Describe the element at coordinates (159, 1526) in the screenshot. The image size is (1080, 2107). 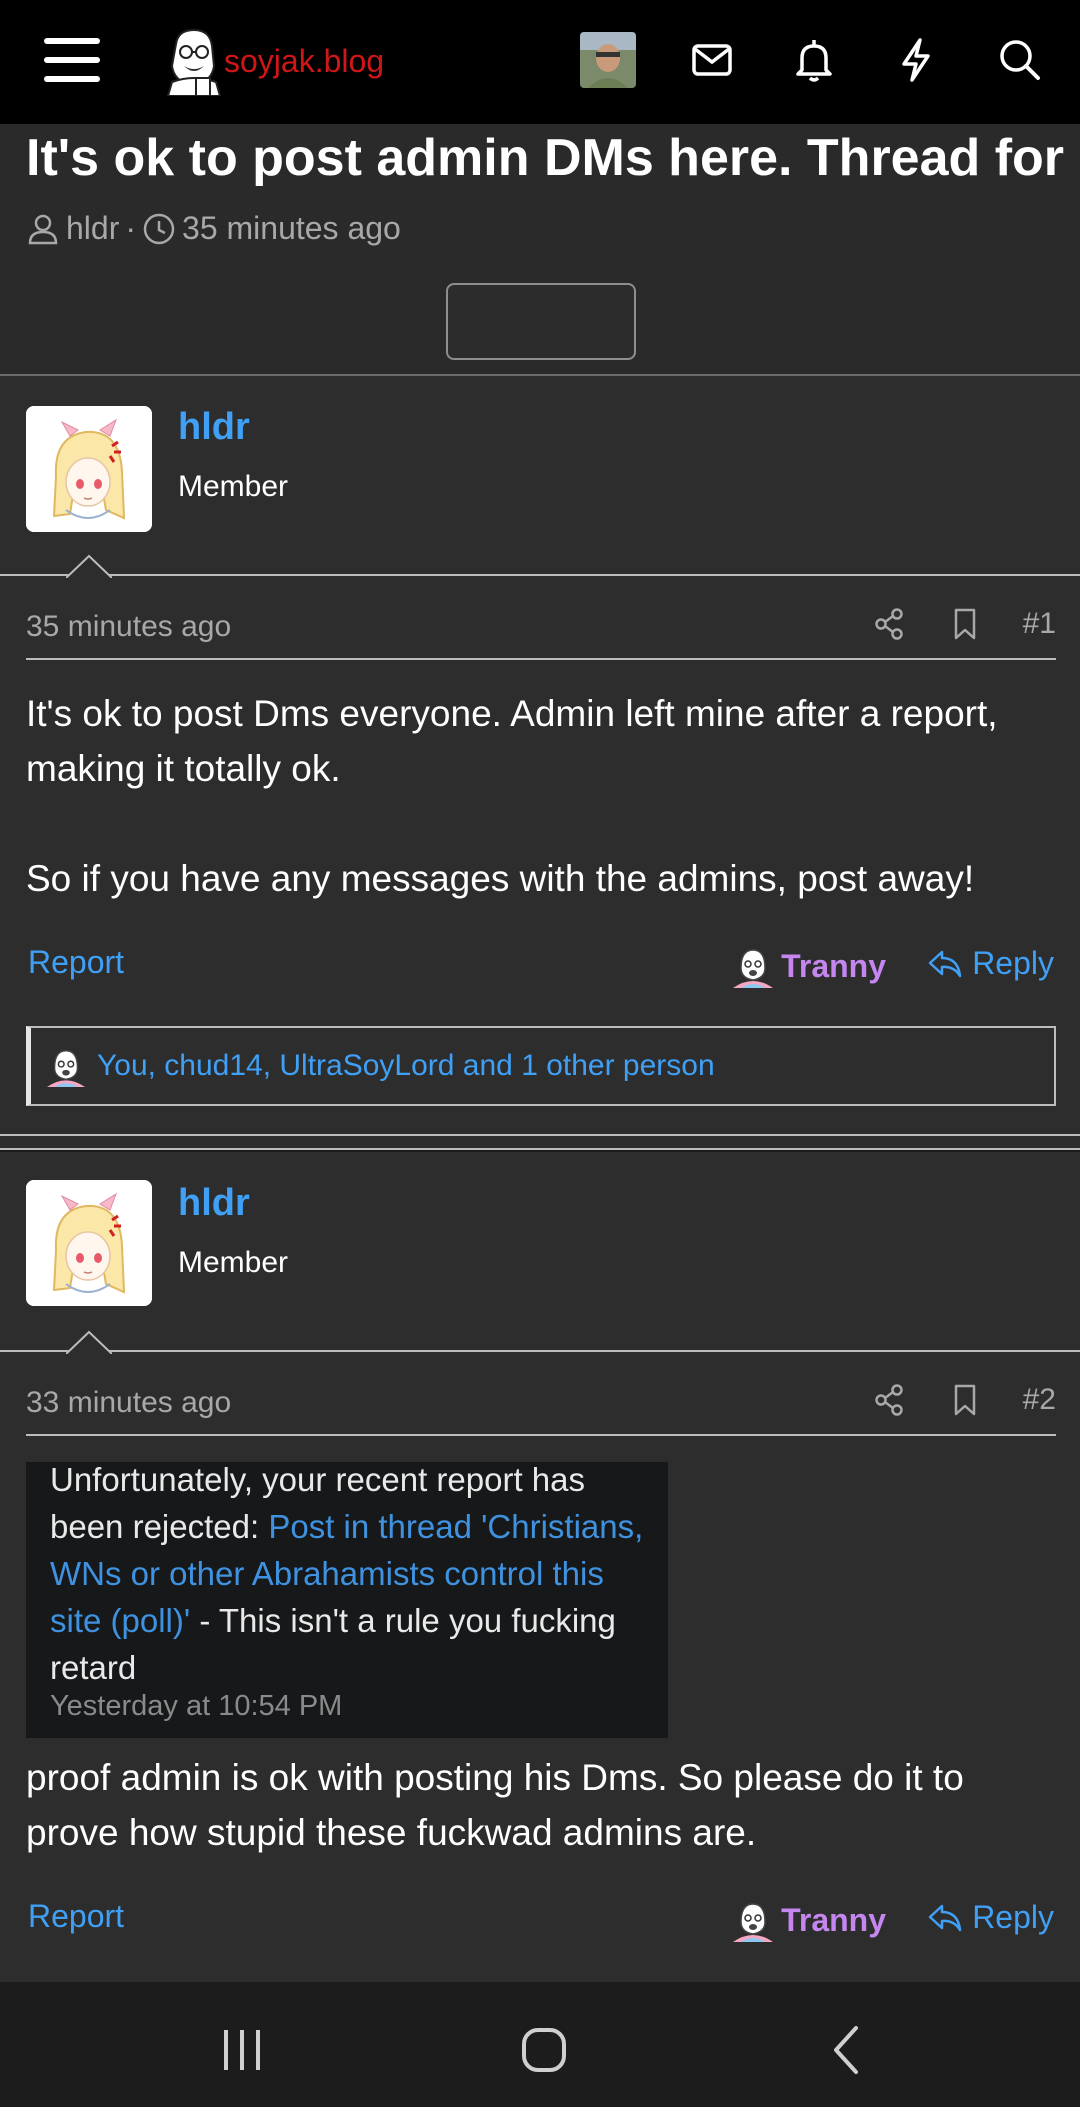
I see `attachment-prefix: been rejected:` at that location.